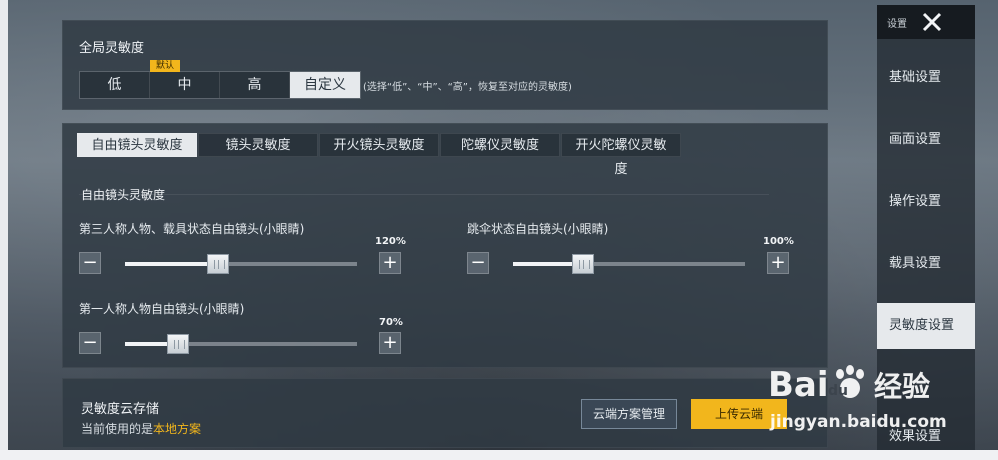 The image size is (998, 460). I want to click on sidebar-item-basic: 基础设置, so click(926, 78).